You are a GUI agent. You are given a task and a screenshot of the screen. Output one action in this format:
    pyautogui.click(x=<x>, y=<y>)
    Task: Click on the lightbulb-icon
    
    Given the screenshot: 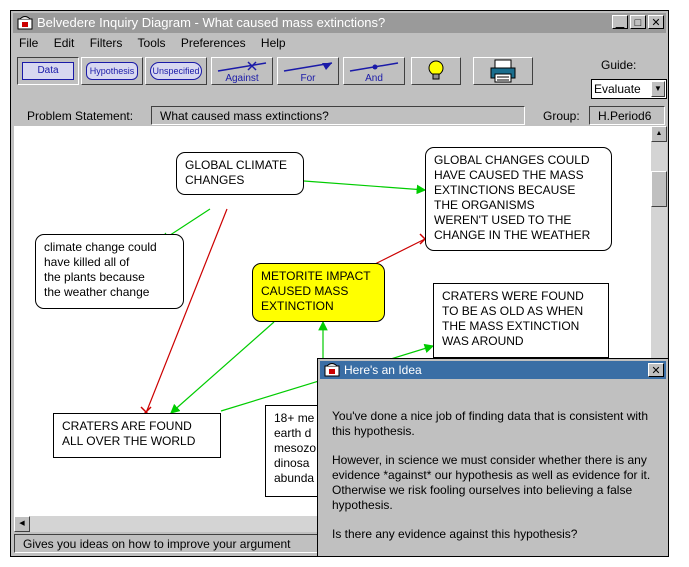 What is the action you would take?
    pyautogui.click(x=436, y=70)
    